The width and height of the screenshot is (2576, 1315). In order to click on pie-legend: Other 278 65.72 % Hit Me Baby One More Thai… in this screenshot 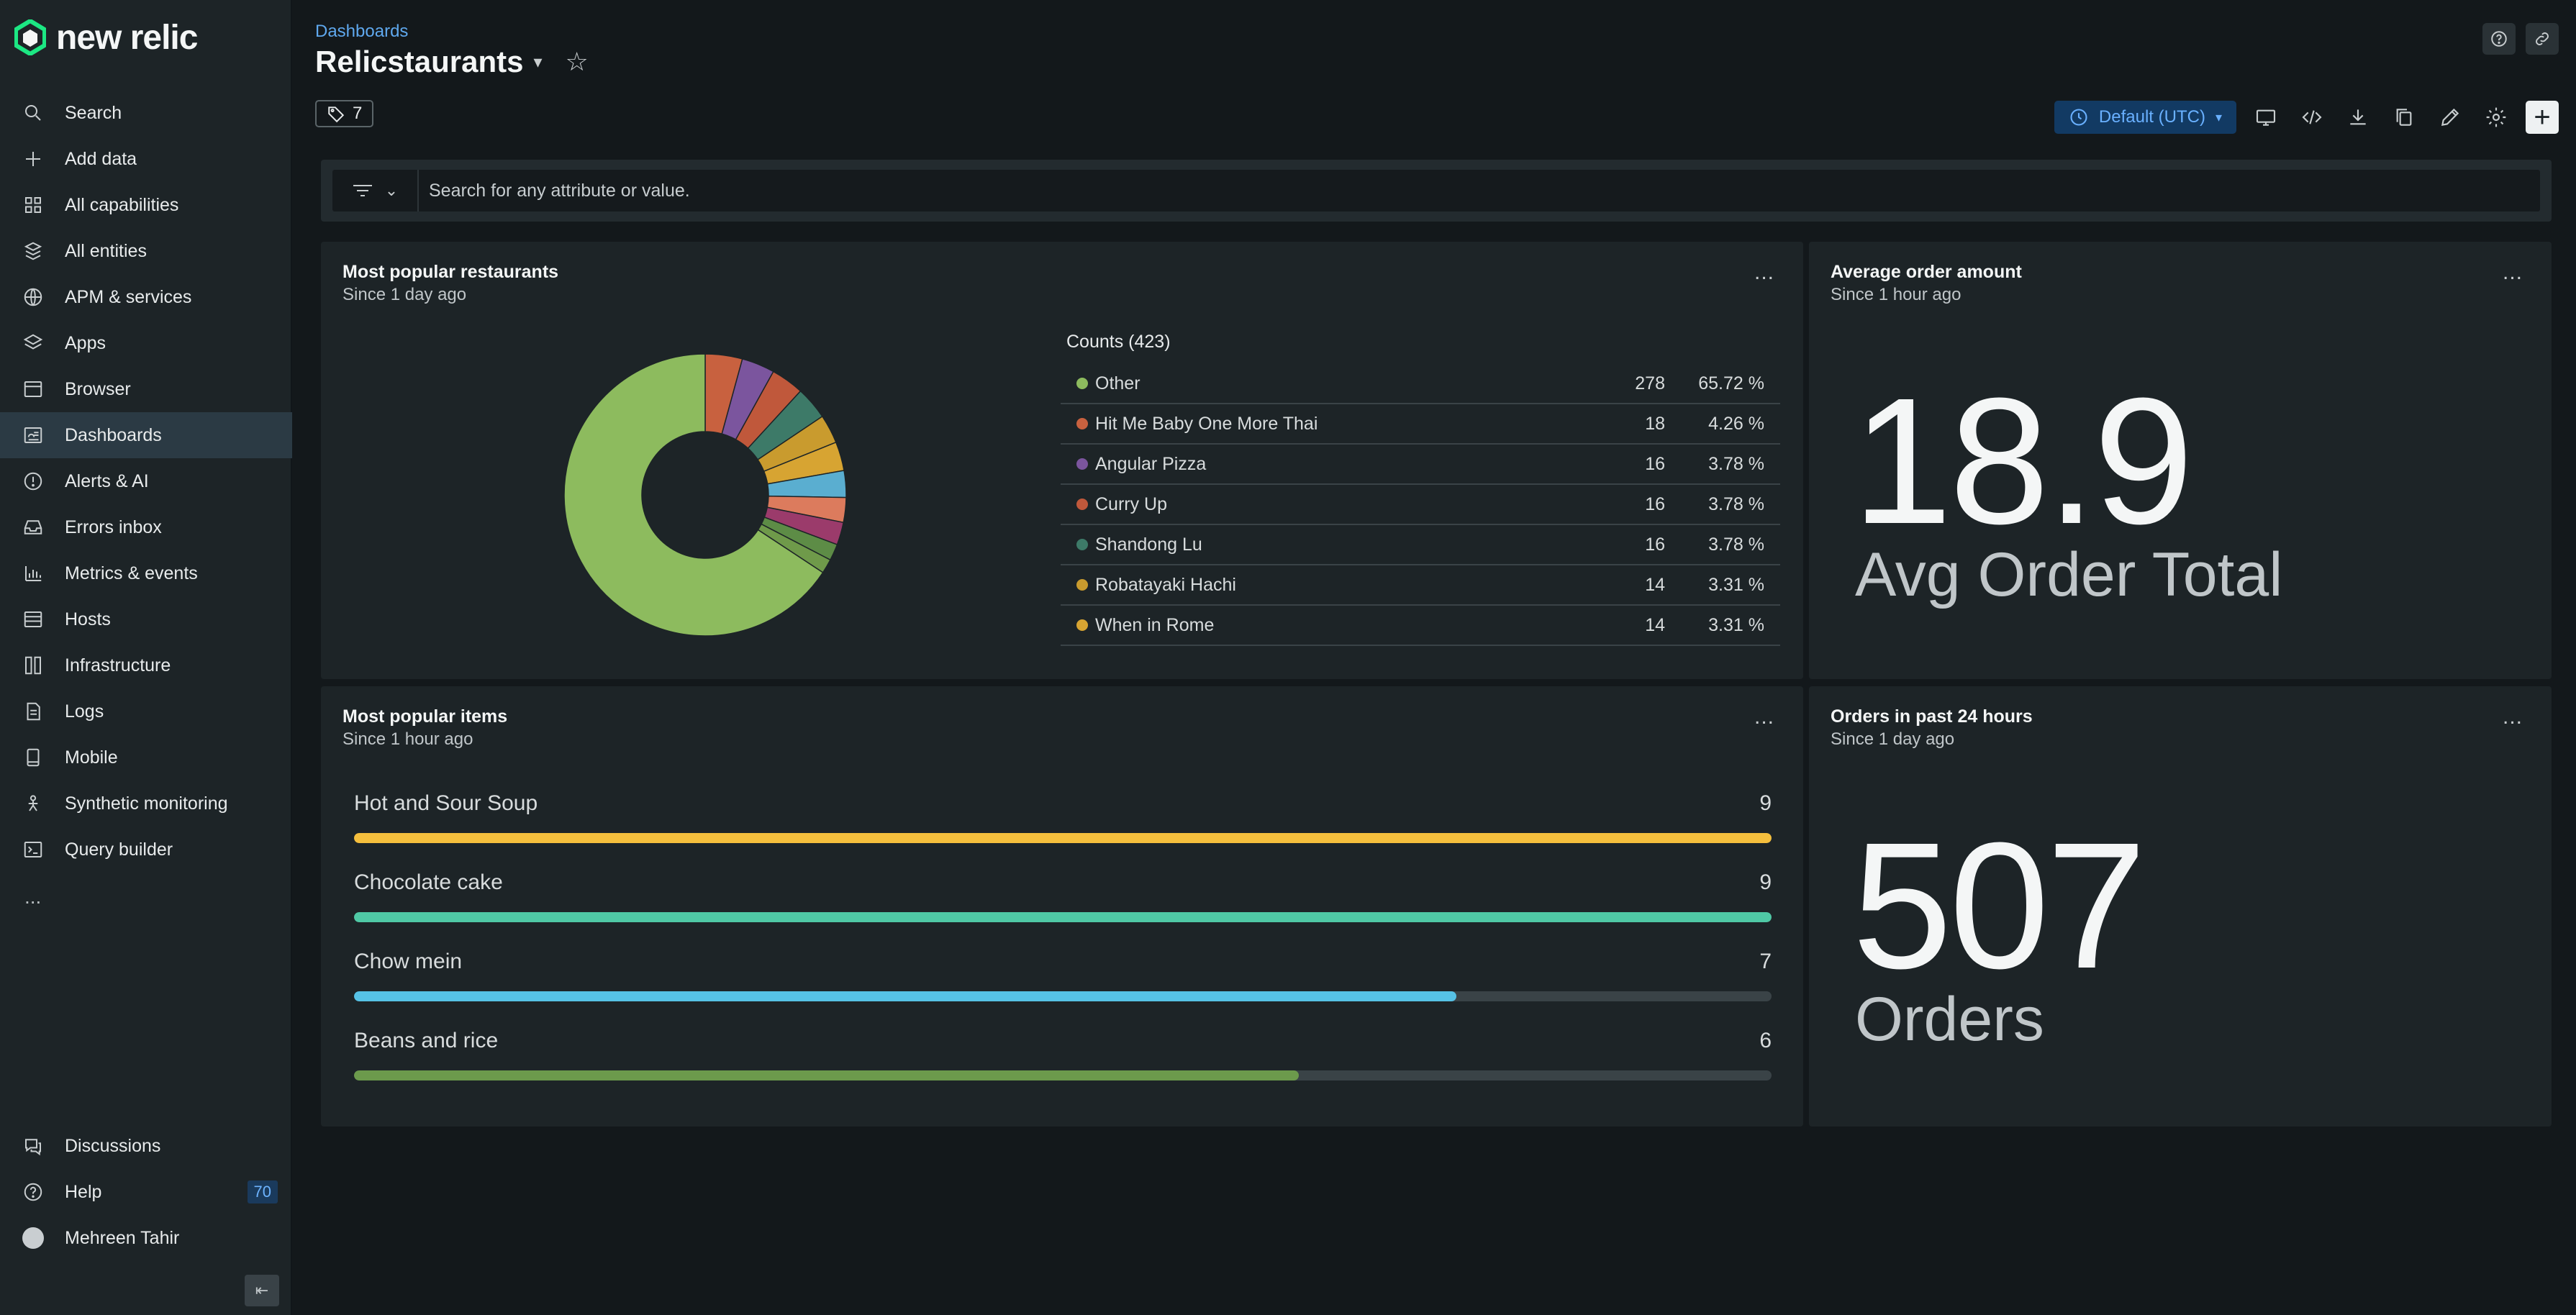, I will do `click(1420, 505)`.